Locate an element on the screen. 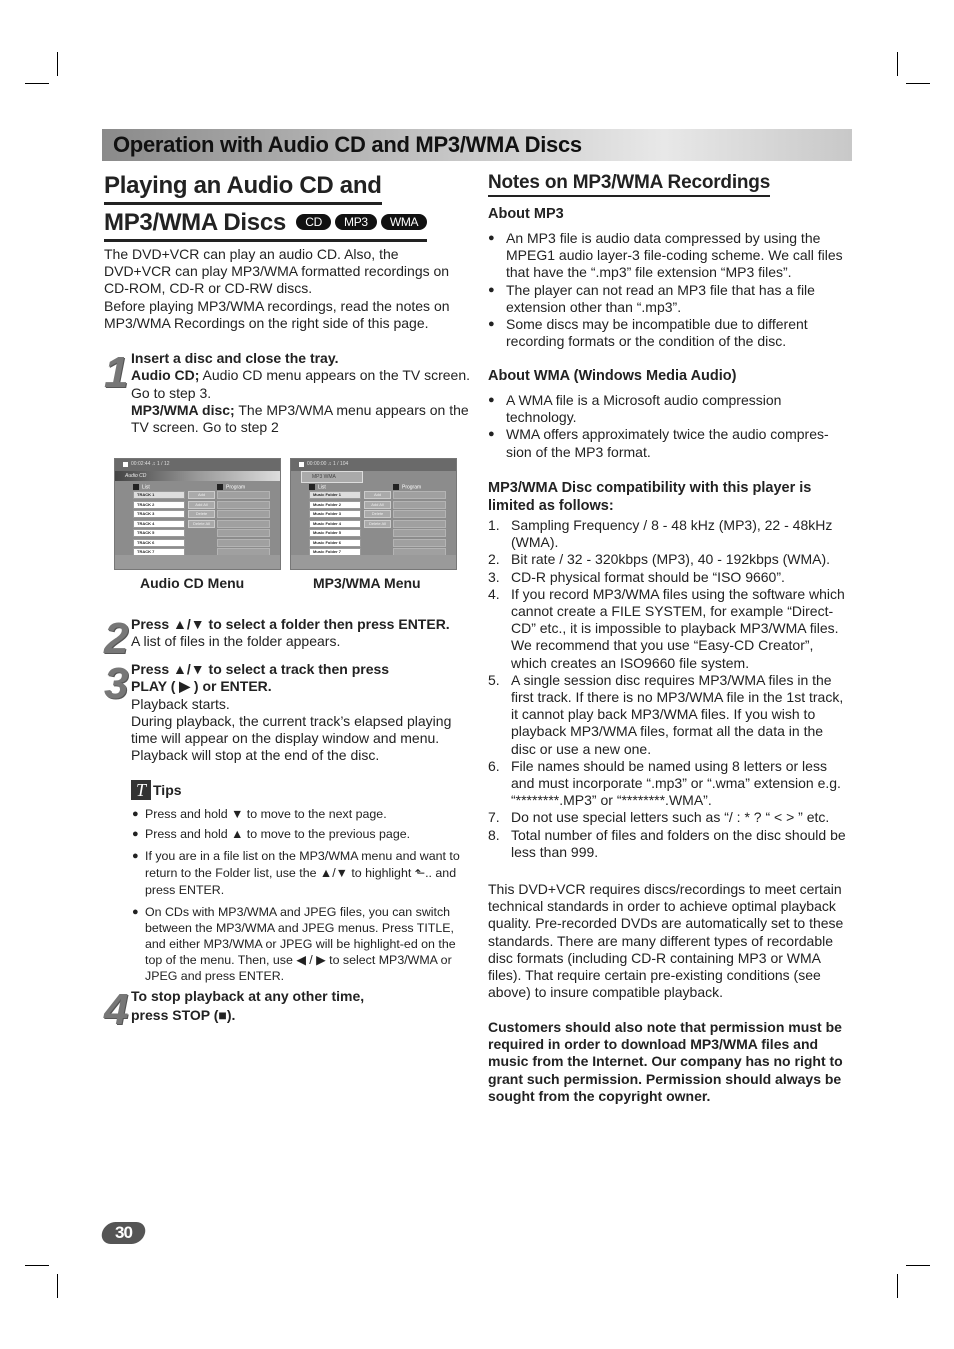 This screenshot has height=1349, width=954. step-title: Insert a disc and close the tray. is located at coordinates (235, 358).